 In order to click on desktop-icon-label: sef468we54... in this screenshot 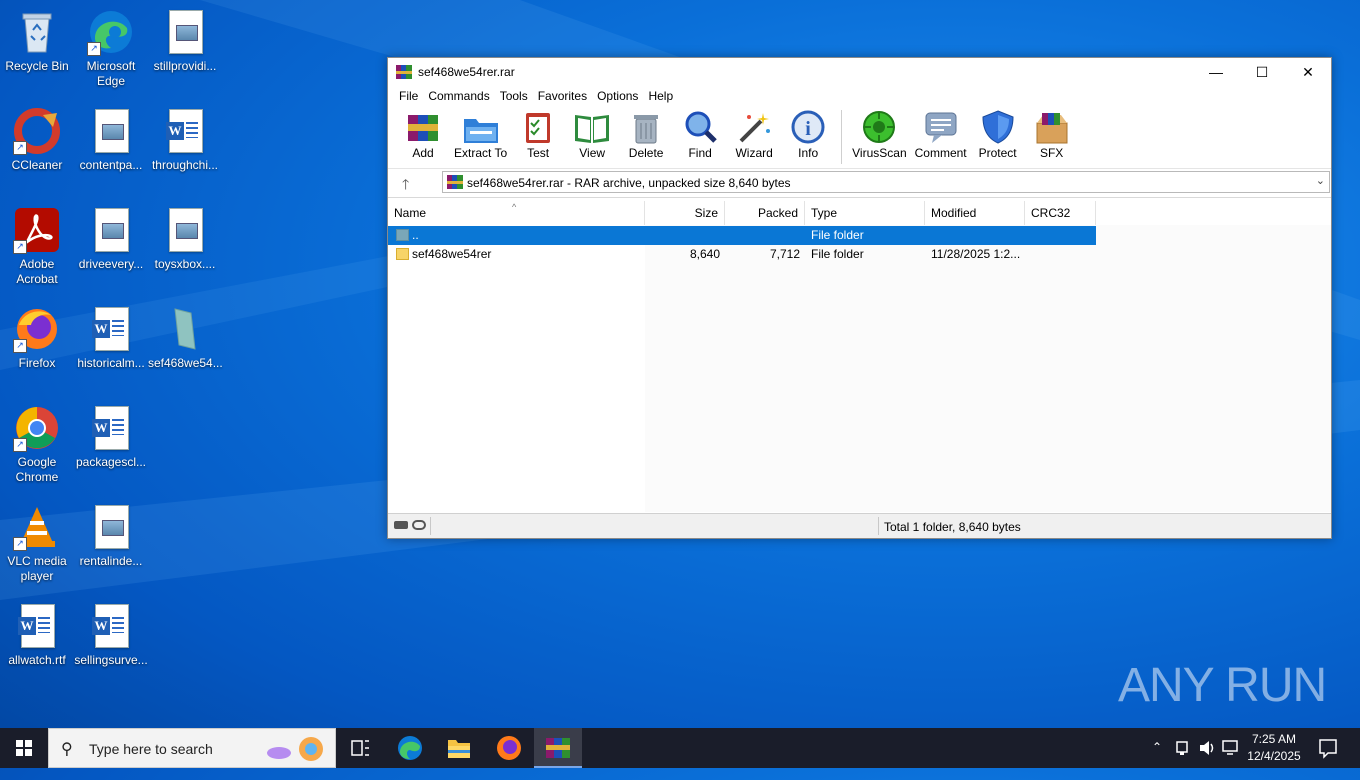, I will do `click(185, 363)`.